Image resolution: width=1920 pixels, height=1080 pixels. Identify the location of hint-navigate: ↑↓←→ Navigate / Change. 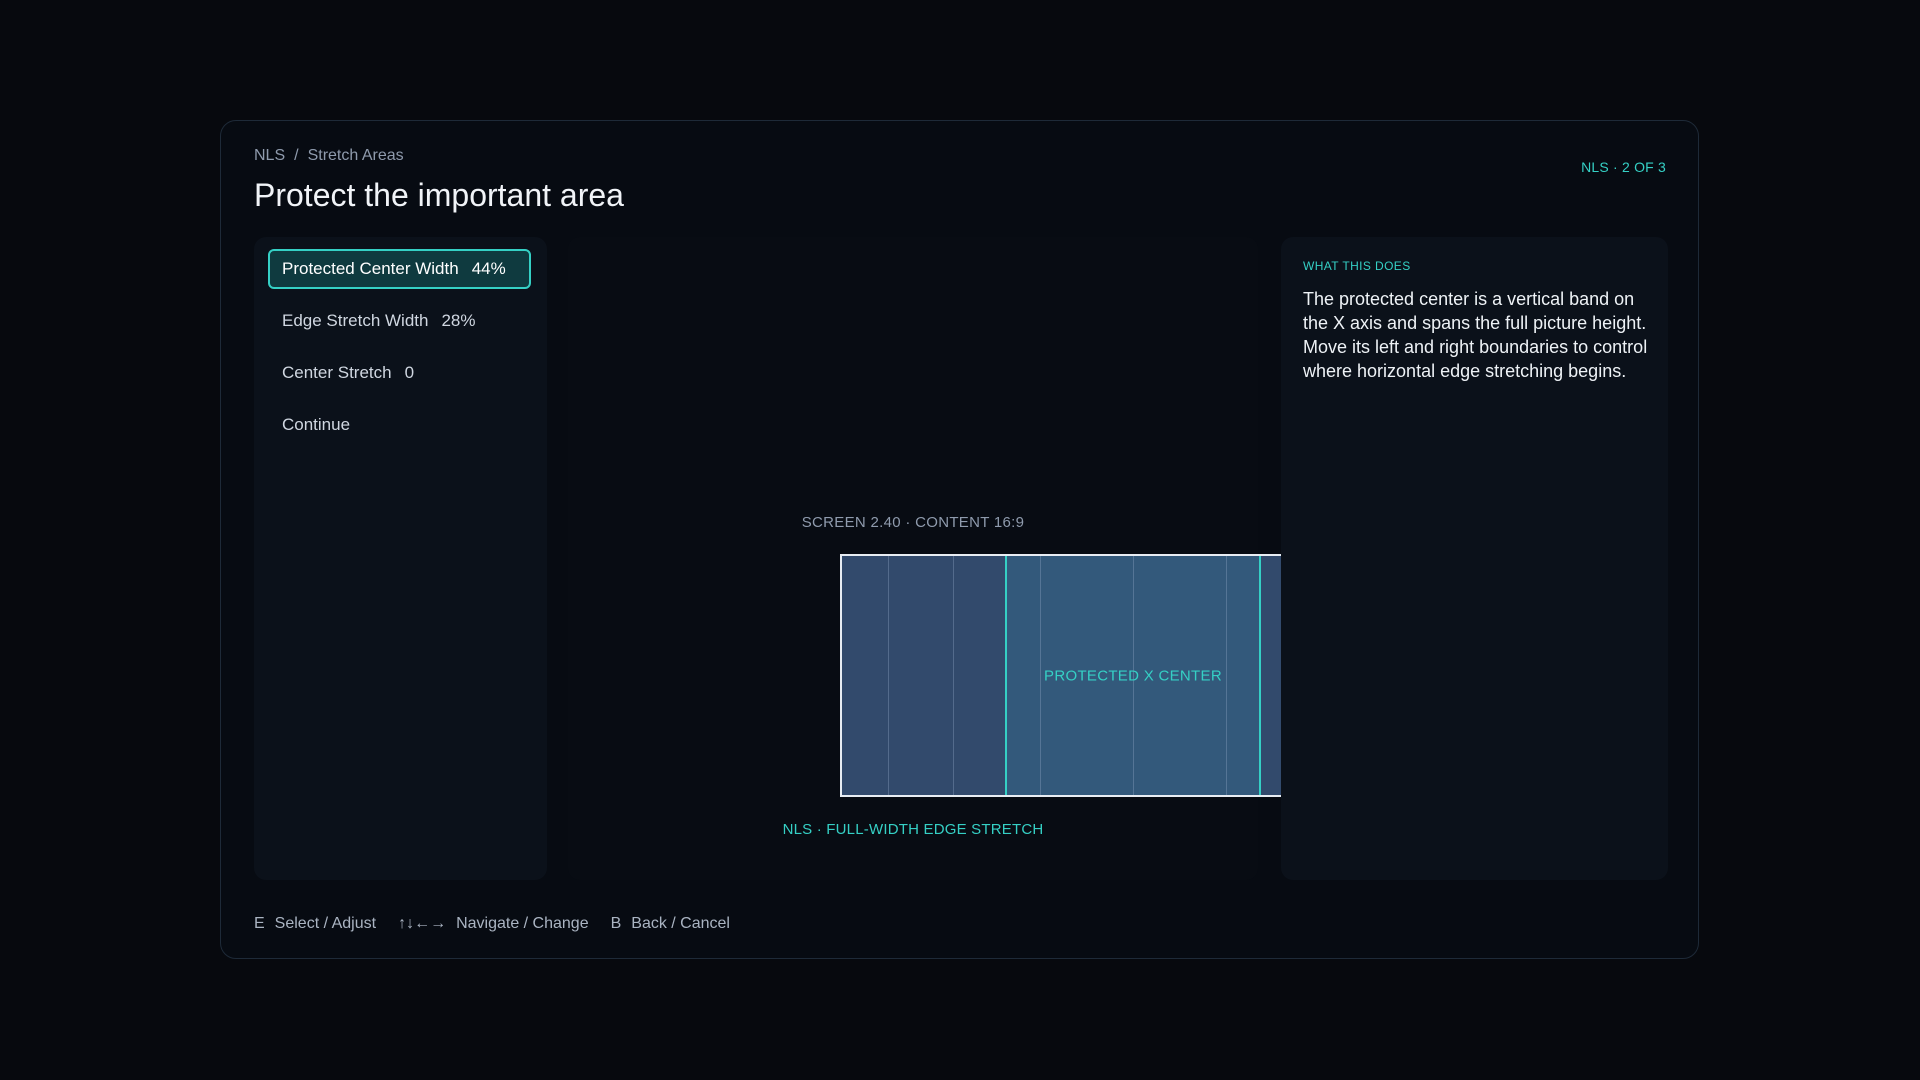
(493, 924).